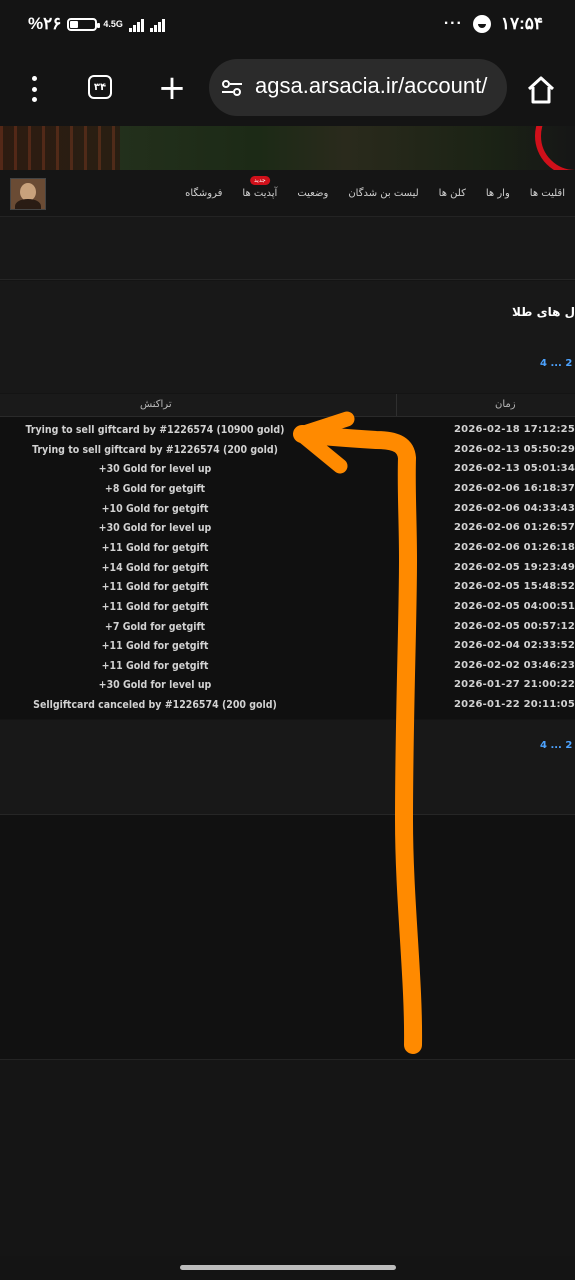 This screenshot has width=575, height=1280. What do you see at coordinates (505, 404) in the screenshot?
I see `header-time: زمان` at bounding box center [505, 404].